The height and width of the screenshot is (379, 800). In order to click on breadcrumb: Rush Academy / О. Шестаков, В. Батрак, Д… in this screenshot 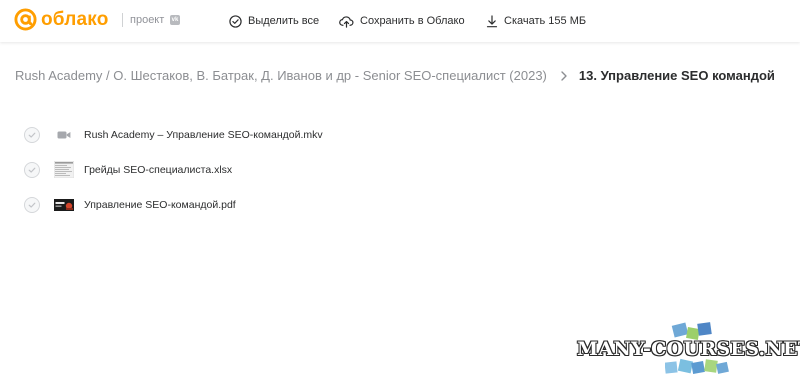, I will do `click(395, 76)`.